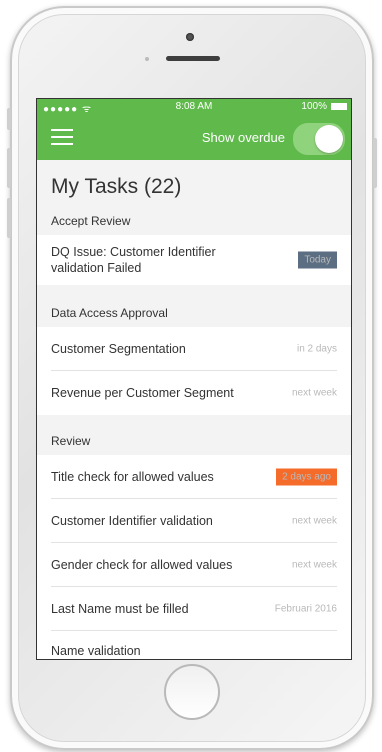  I want to click on toggle-knob, so click(329, 139).